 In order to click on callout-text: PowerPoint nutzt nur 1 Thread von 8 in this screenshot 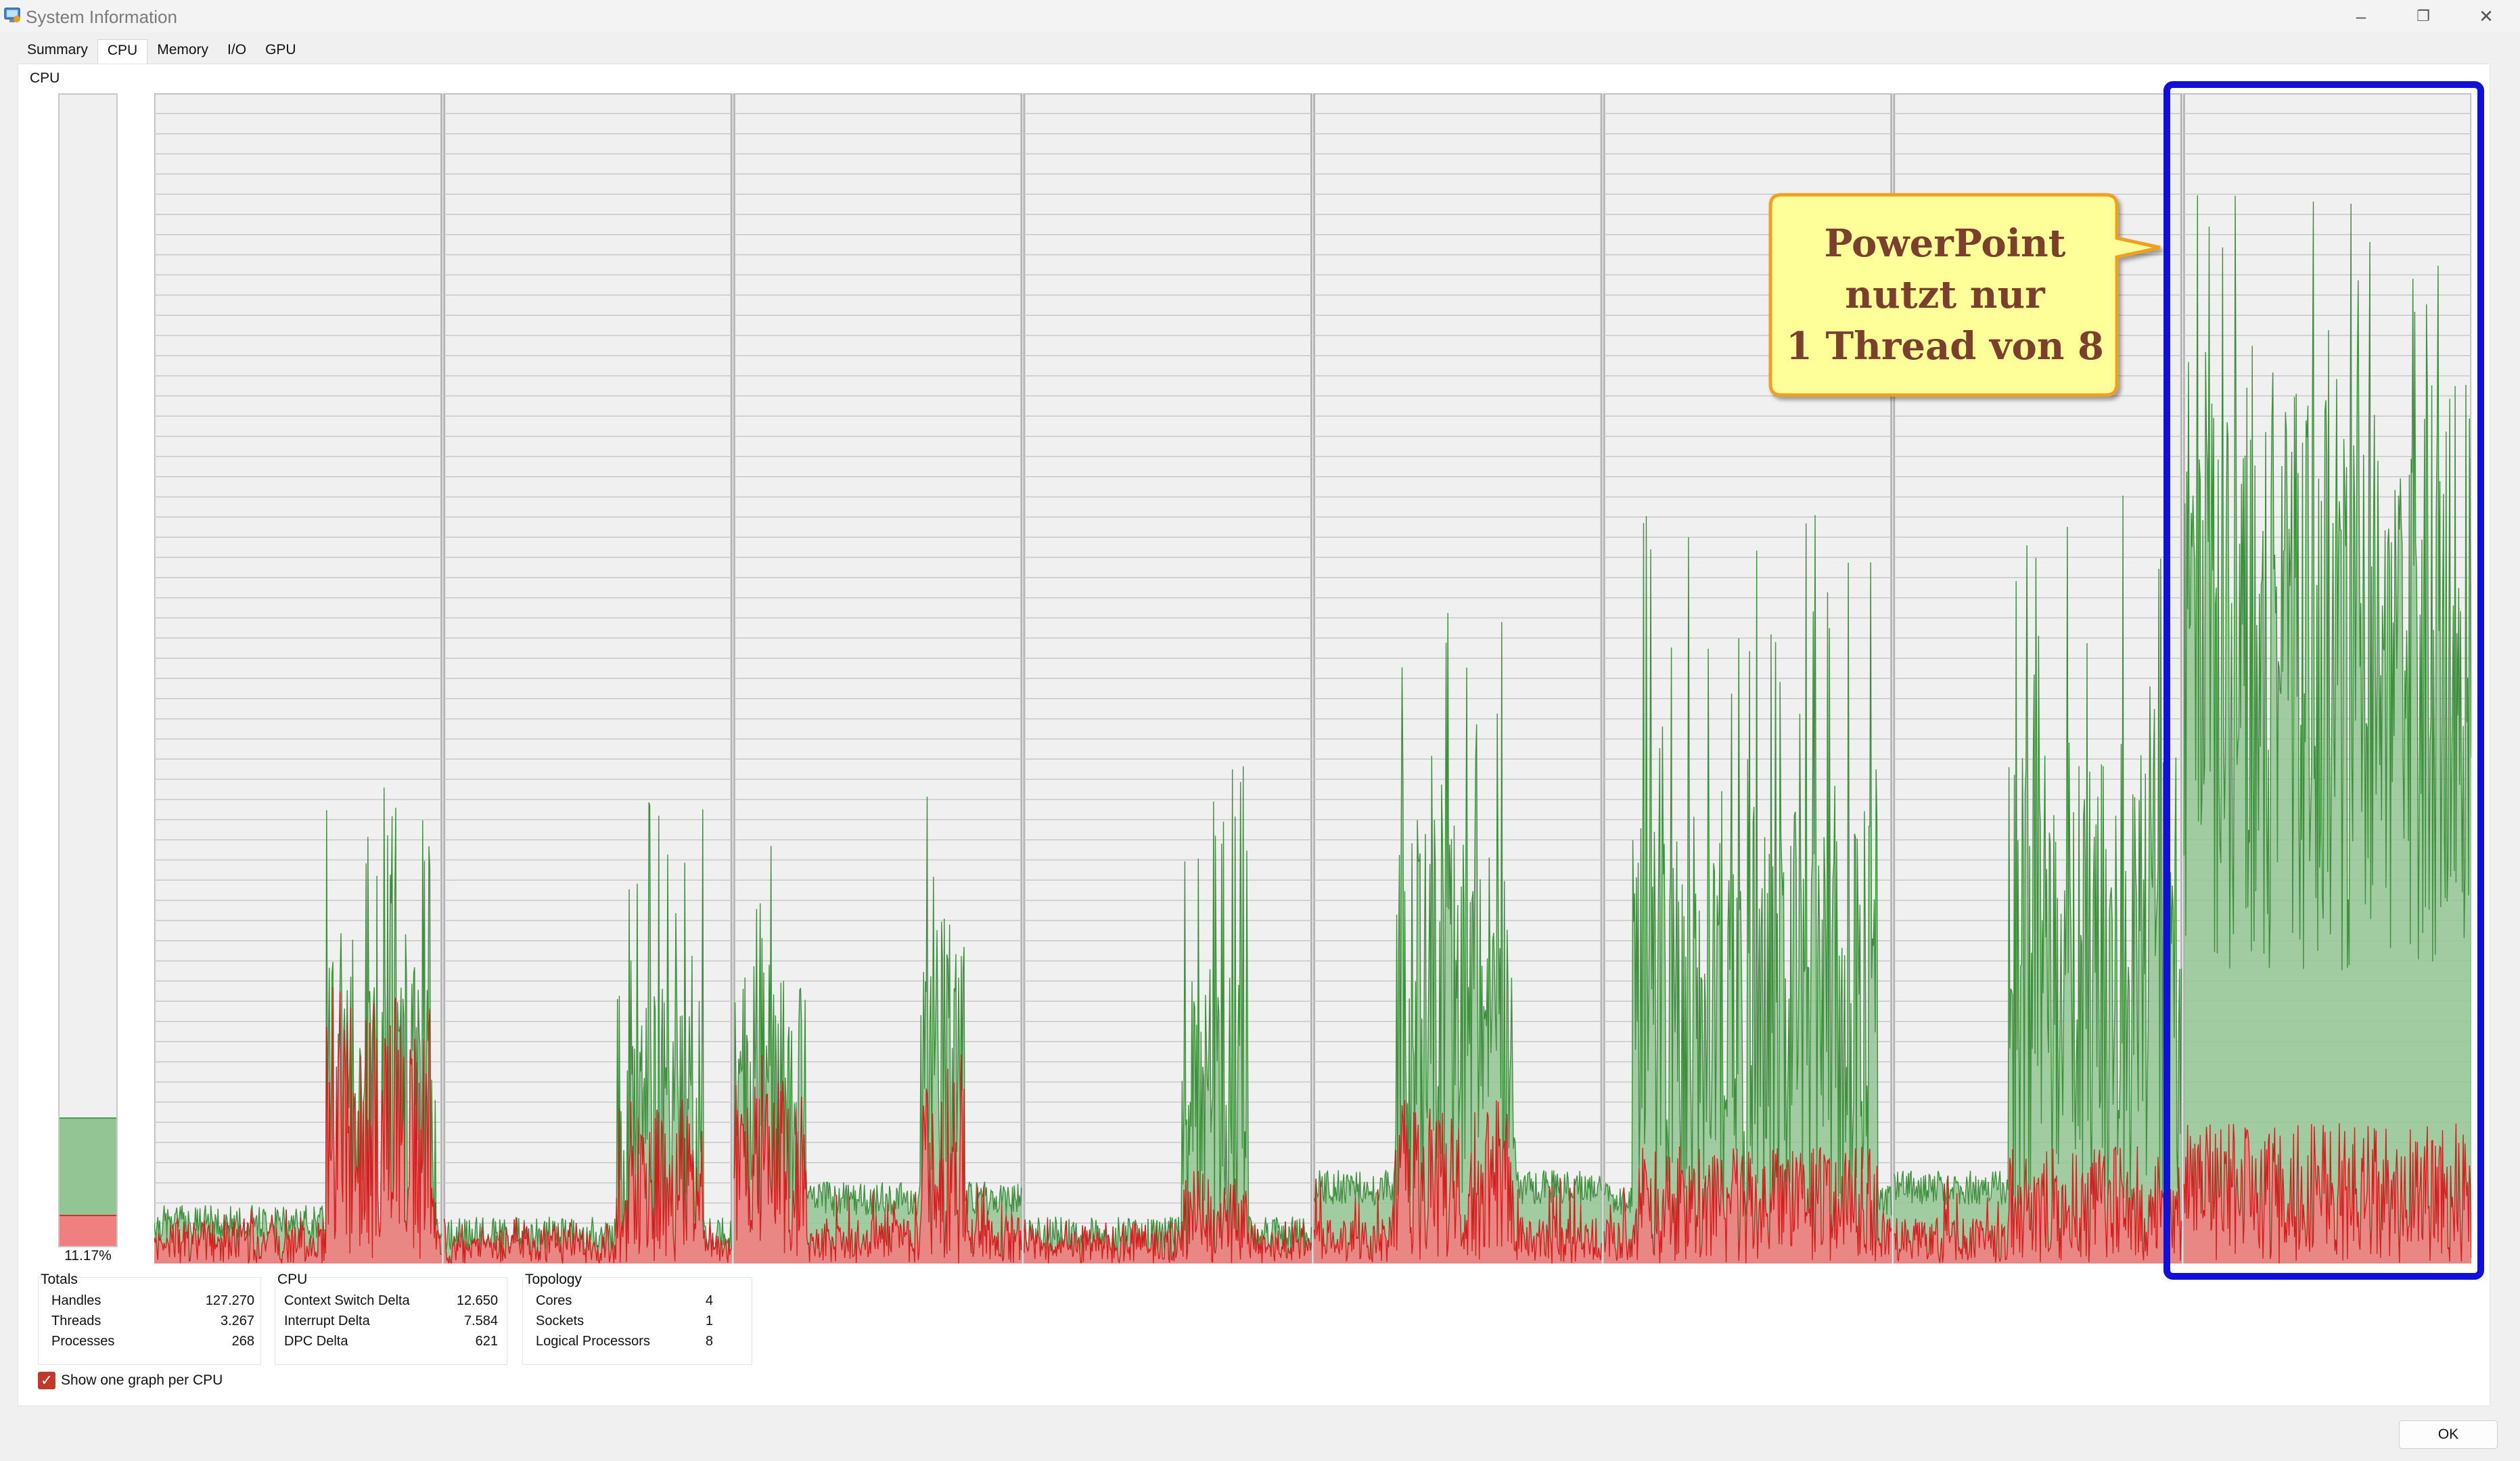, I will do `click(1945, 295)`.